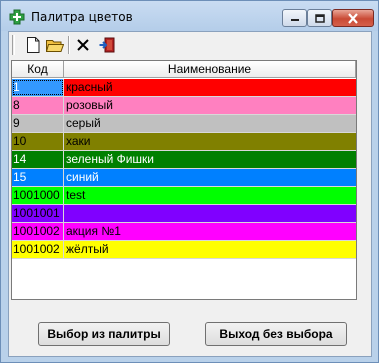 The height and width of the screenshot is (363, 379). Describe the element at coordinates (38, 141) in the screenshot. I see `row-code-cell: 10` at that location.